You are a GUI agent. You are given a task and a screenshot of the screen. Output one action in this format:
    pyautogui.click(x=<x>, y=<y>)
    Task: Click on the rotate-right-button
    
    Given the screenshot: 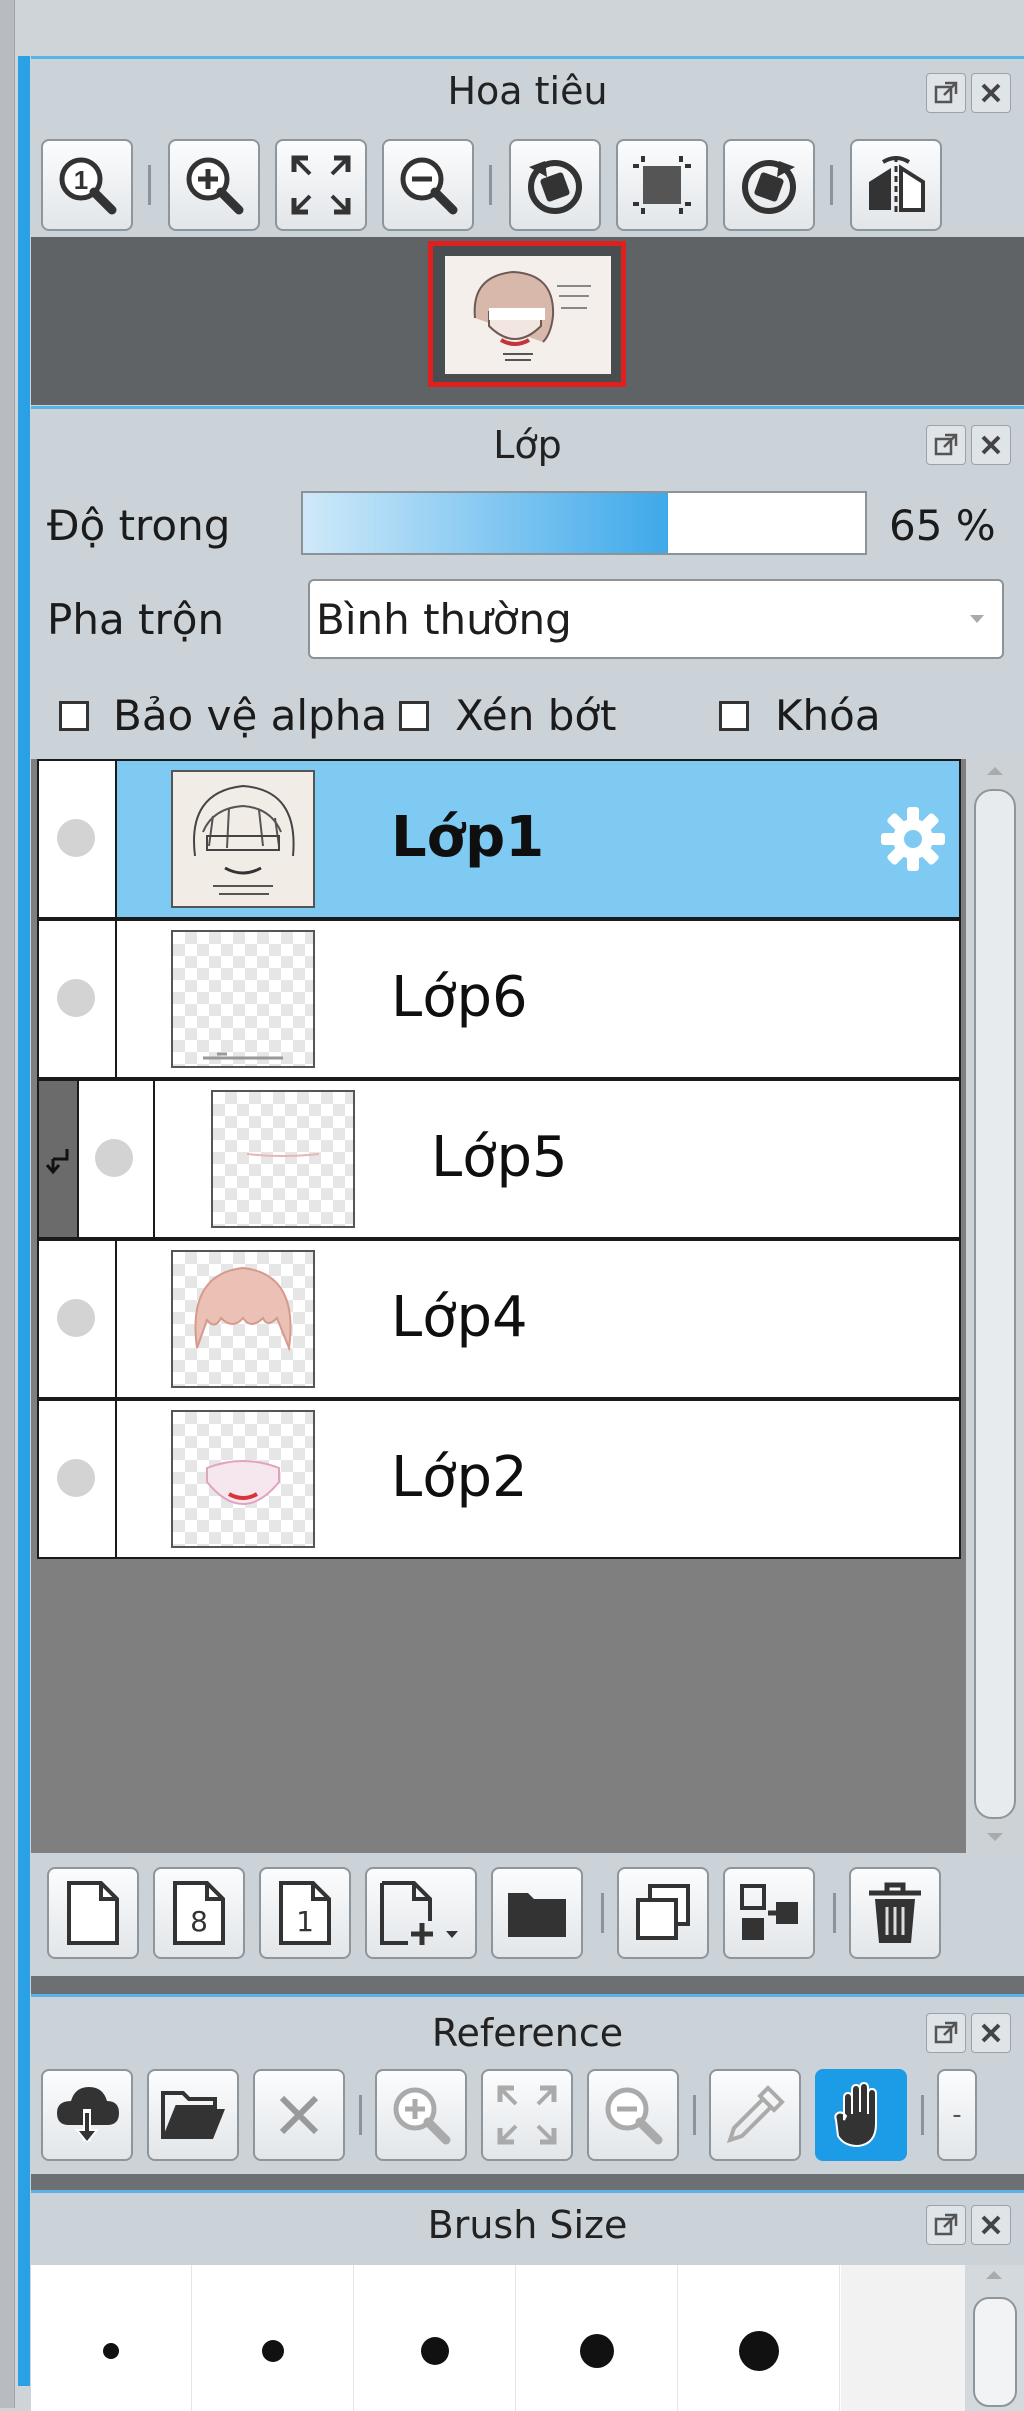 What is the action you would take?
    pyautogui.click(x=769, y=185)
    